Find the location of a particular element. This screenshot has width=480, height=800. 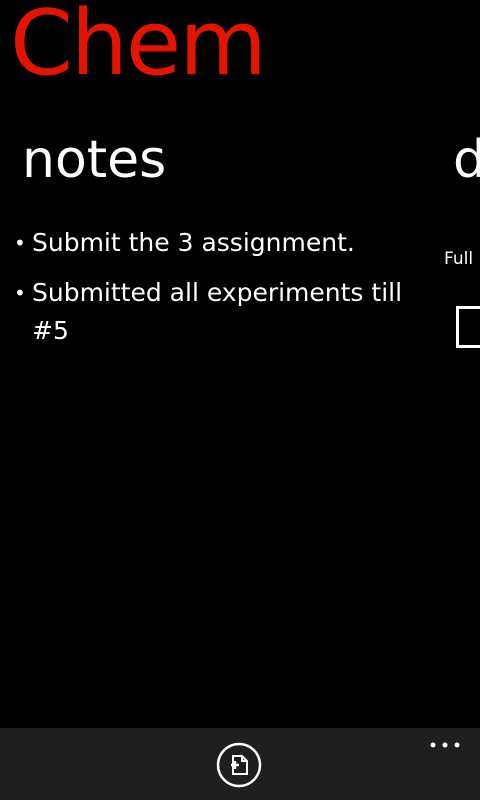

more-options-button is located at coordinates (445, 744).